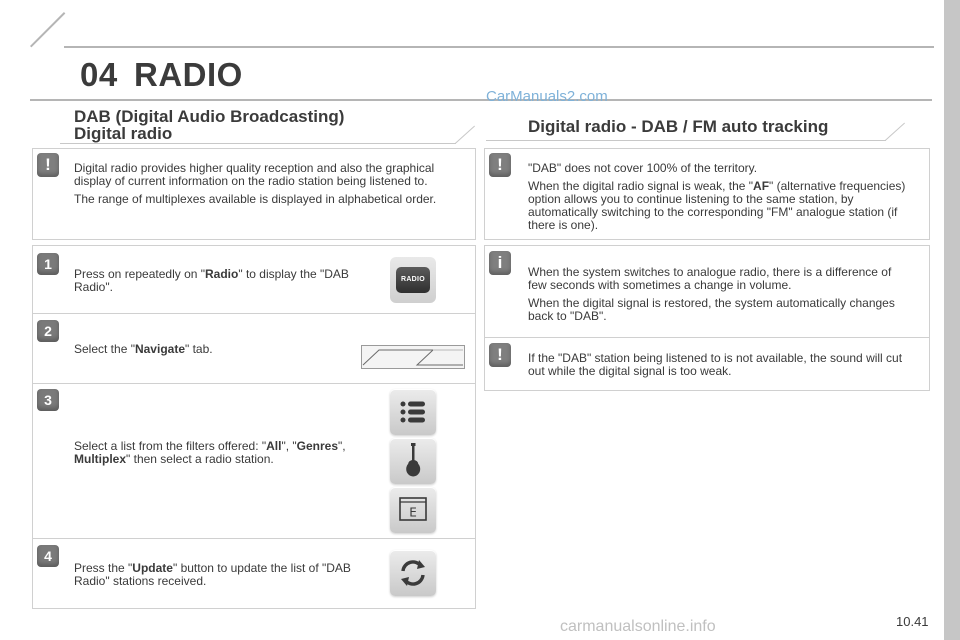 This screenshot has height=640, width=960. What do you see at coordinates (48, 30) in the screenshot?
I see `header-diagonal-rule` at bounding box center [48, 30].